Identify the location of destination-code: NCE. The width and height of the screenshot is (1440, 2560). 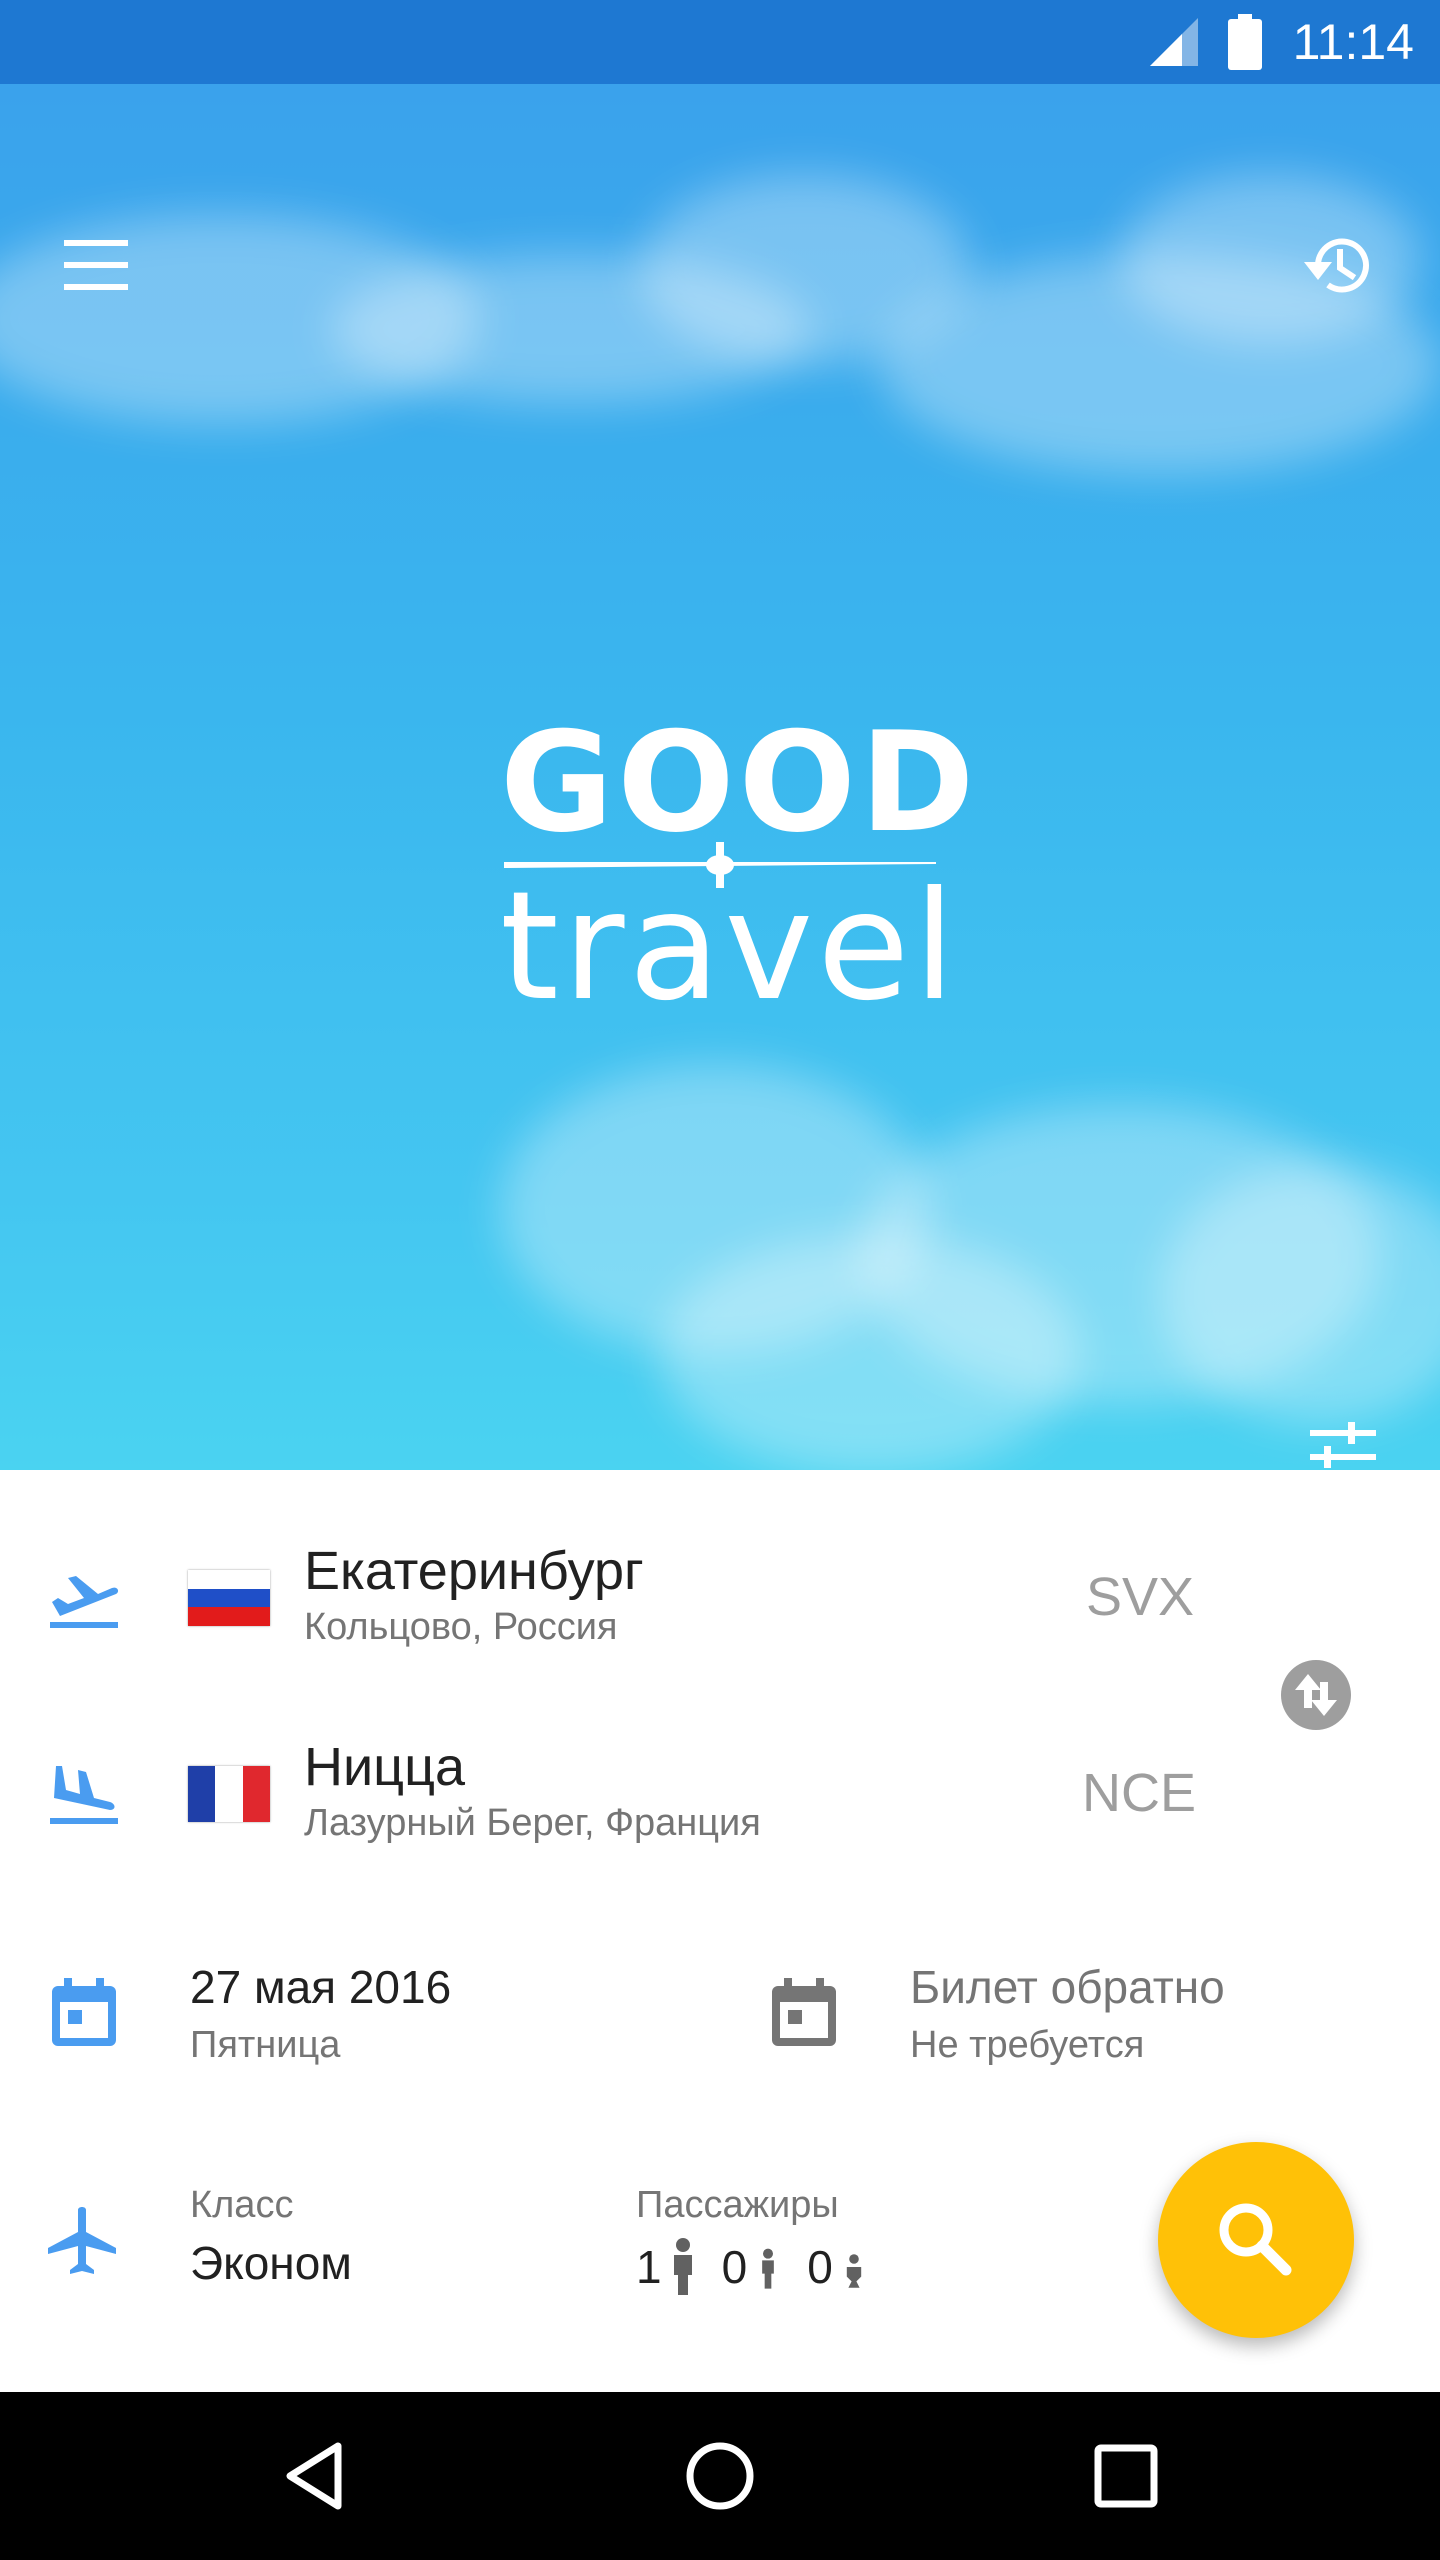
(1139, 1793).